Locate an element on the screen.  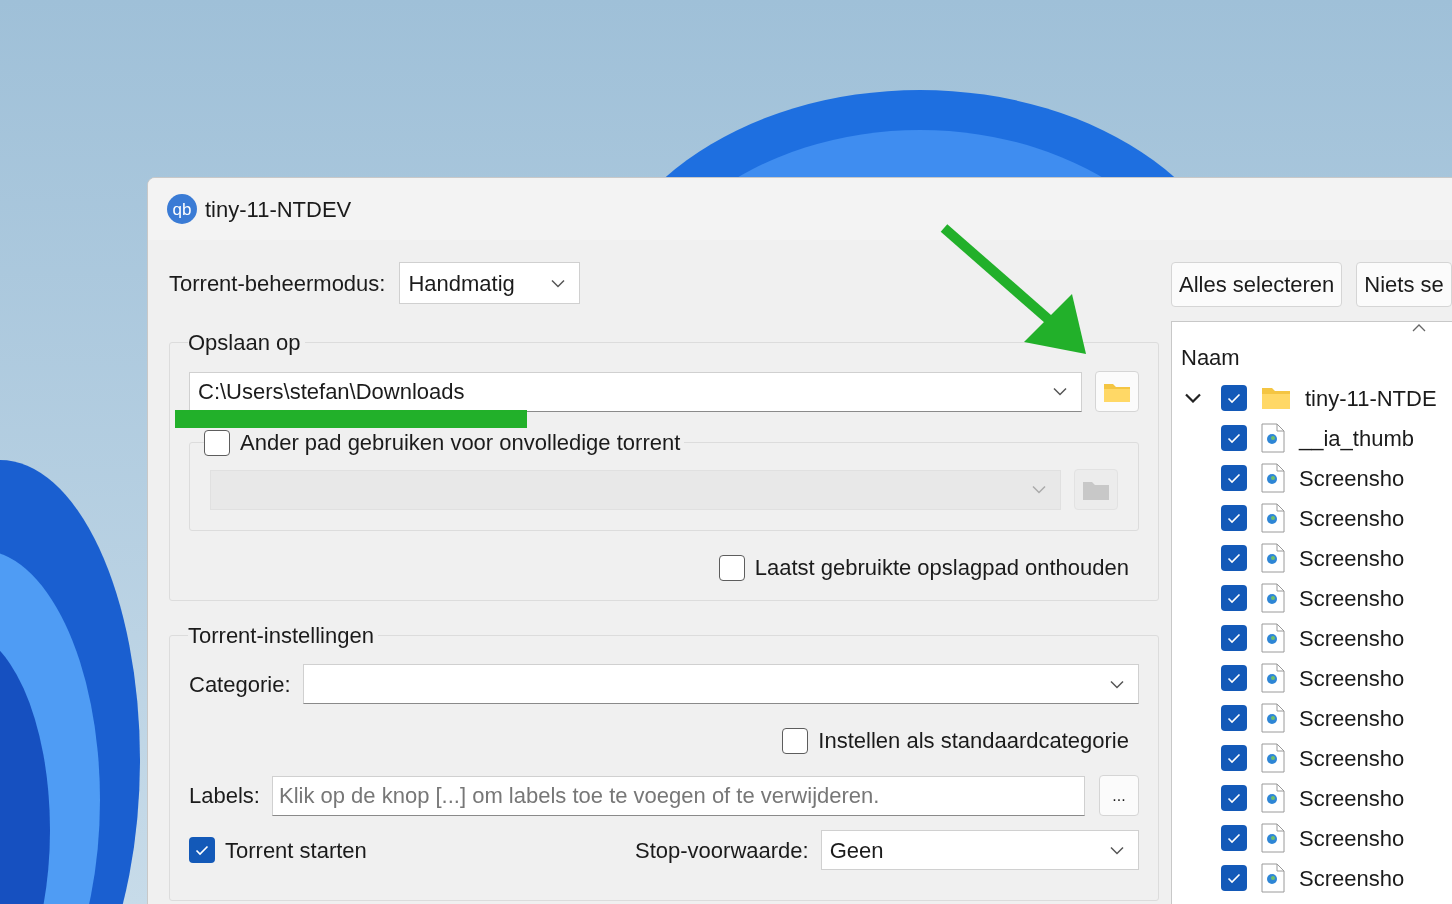
folder-icon is located at coordinates (1276, 398).